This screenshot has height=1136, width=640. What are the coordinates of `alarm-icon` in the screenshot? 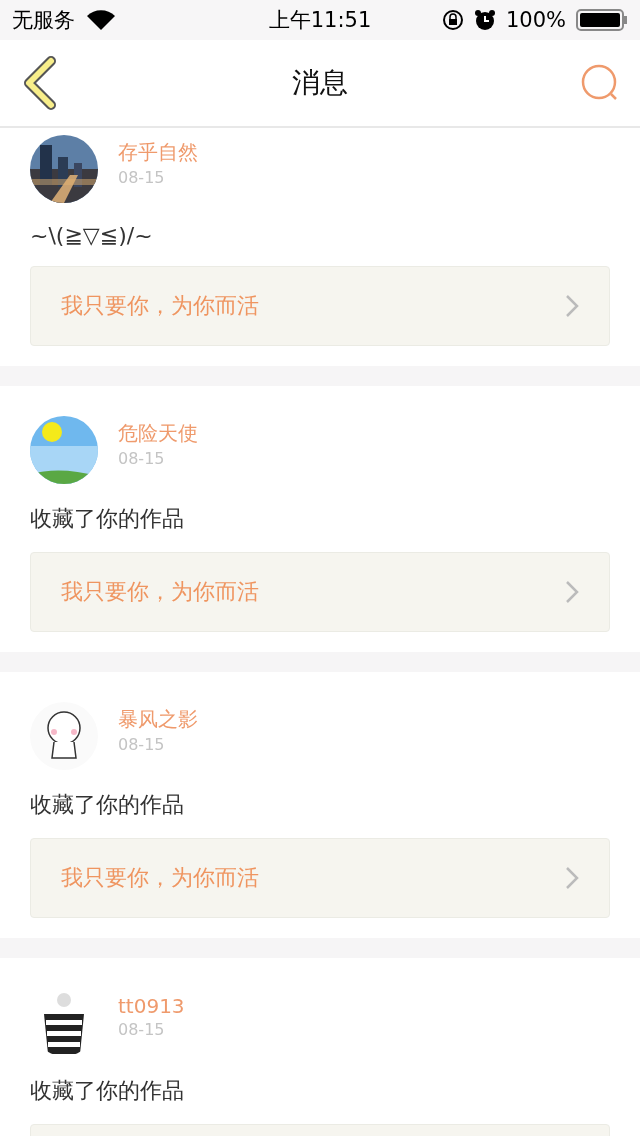 It's located at (484, 20).